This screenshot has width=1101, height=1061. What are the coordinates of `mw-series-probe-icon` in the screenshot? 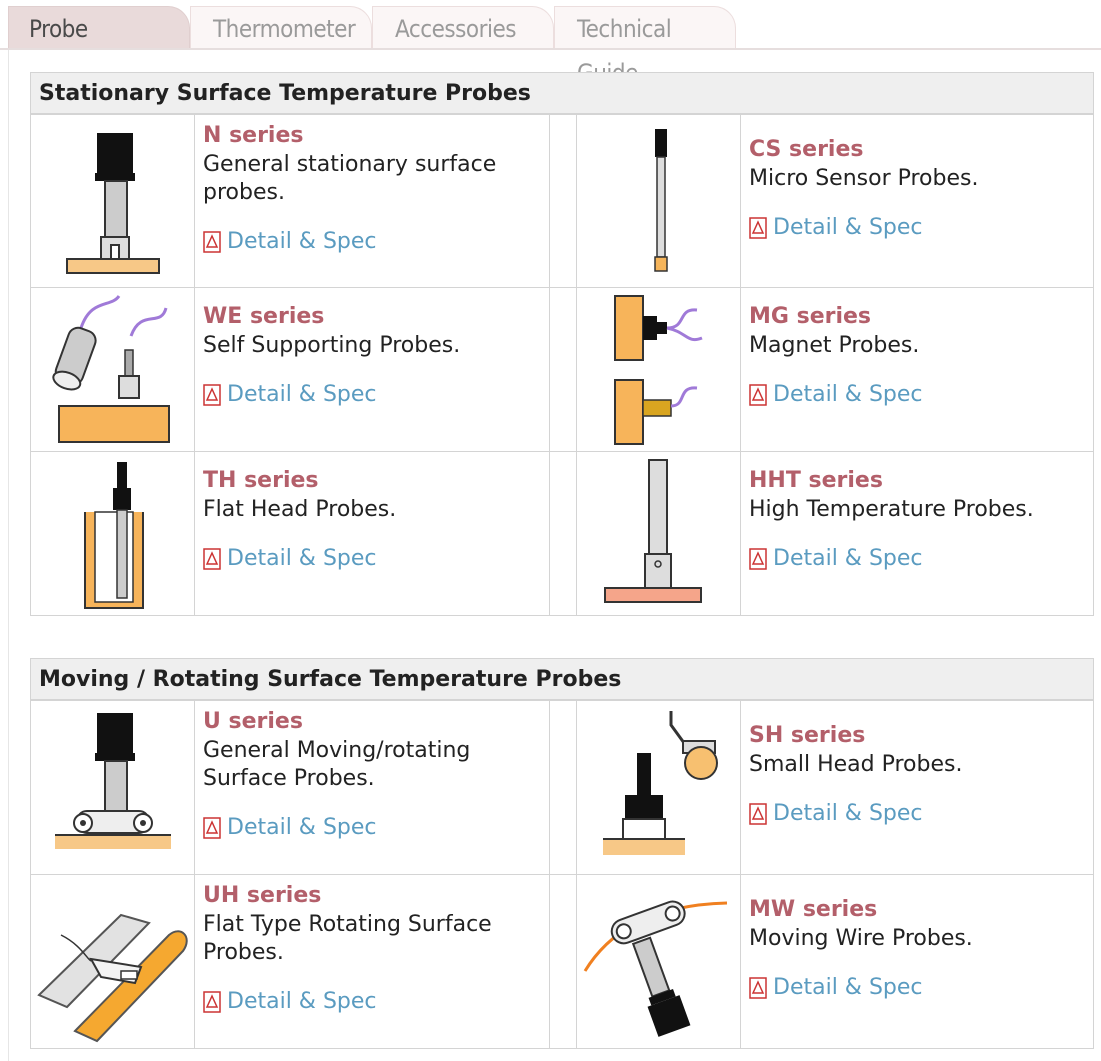 It's located at (659, 962).